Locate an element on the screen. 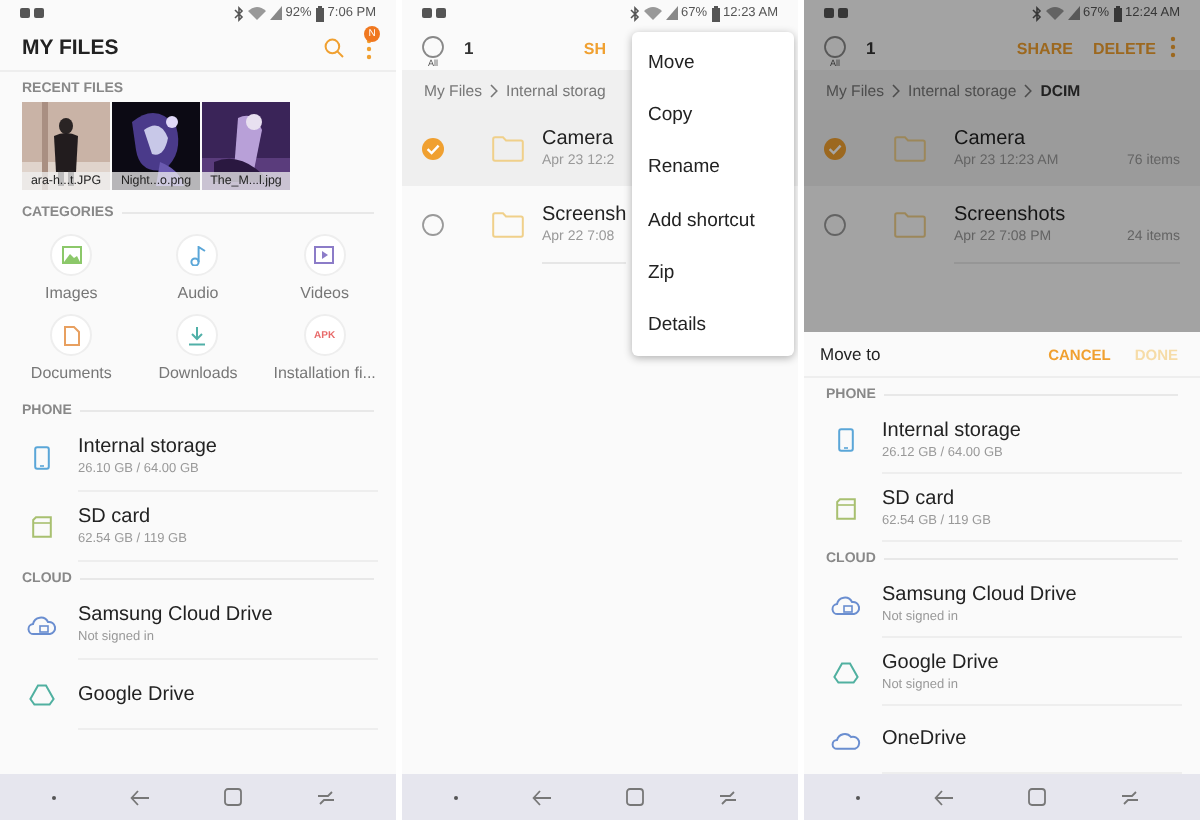  screen-title: MY FILES is located at coordinates (70, 48).